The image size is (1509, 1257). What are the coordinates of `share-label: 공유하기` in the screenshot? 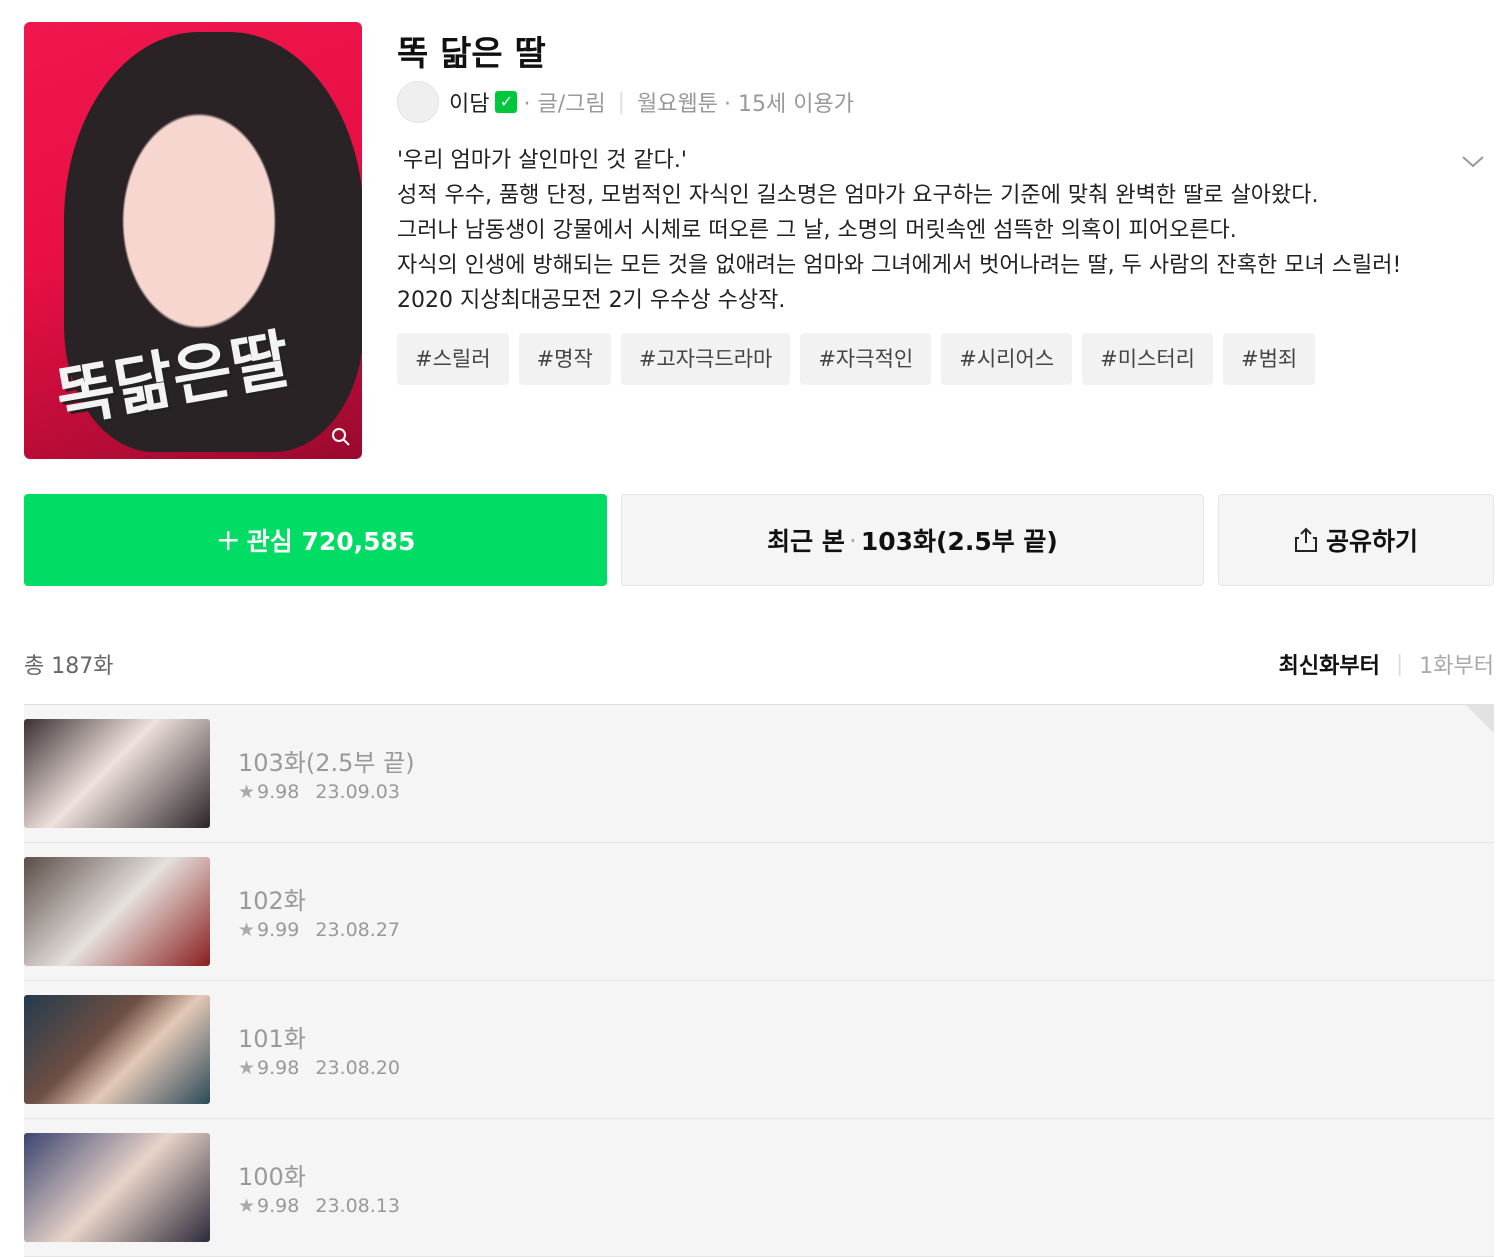 It's located at (1371, 541).